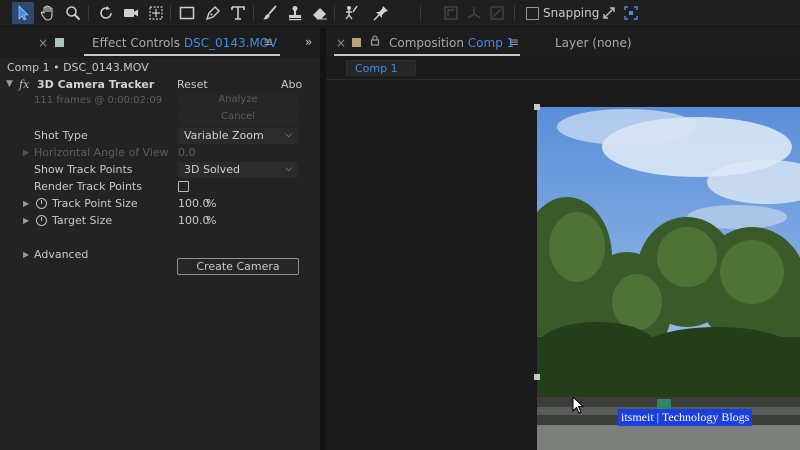 This screenshot has height=450, width=800. I want to click on target-size-row: ▶ Target Size 100.0 %, so click(160, 221).